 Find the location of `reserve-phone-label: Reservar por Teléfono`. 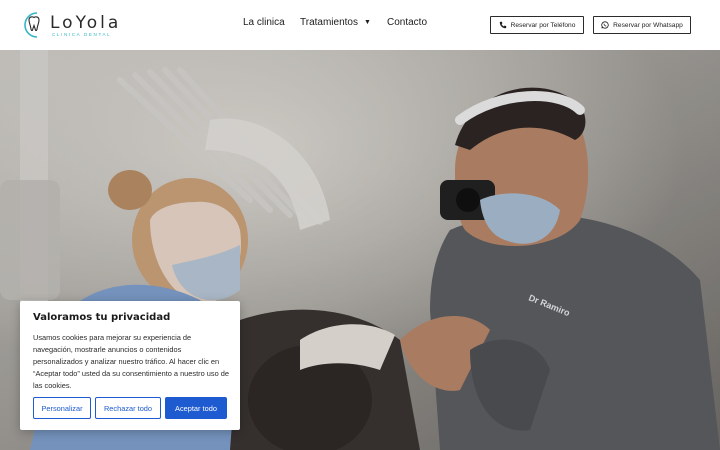

reserve-phone-label: Reservar por Teléfono is located at coordinates (543, 25).